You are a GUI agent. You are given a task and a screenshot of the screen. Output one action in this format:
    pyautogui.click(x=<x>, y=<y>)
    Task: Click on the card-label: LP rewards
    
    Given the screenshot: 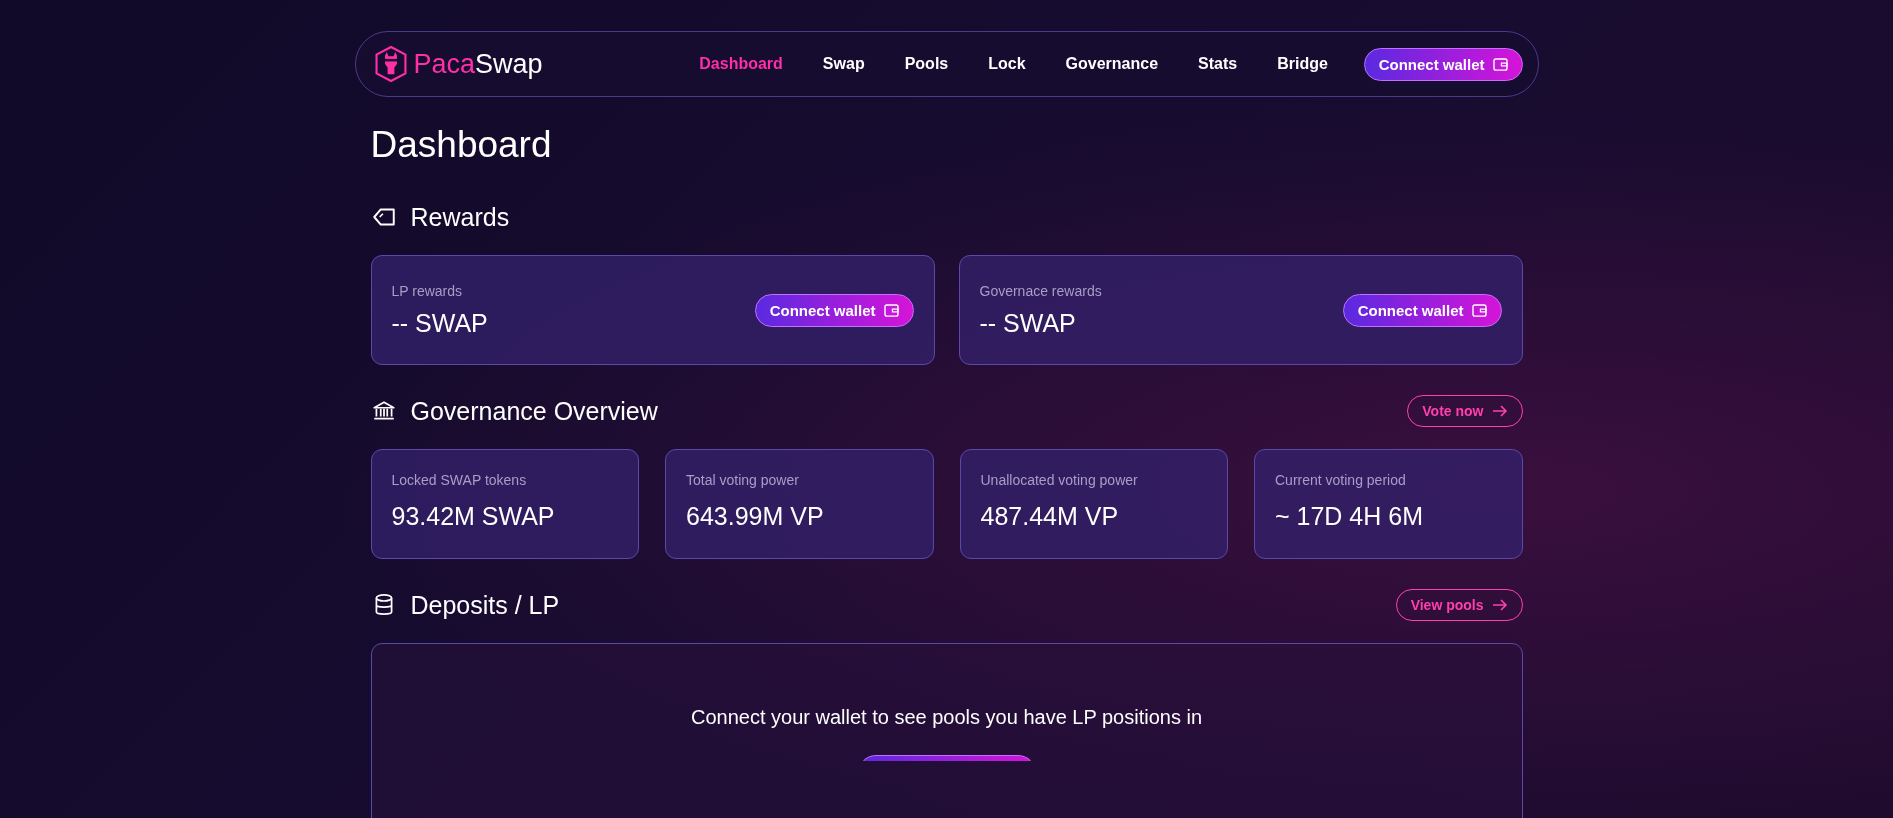 What is the action you would take?
    pyautogui.click(x=427, y=290)
    